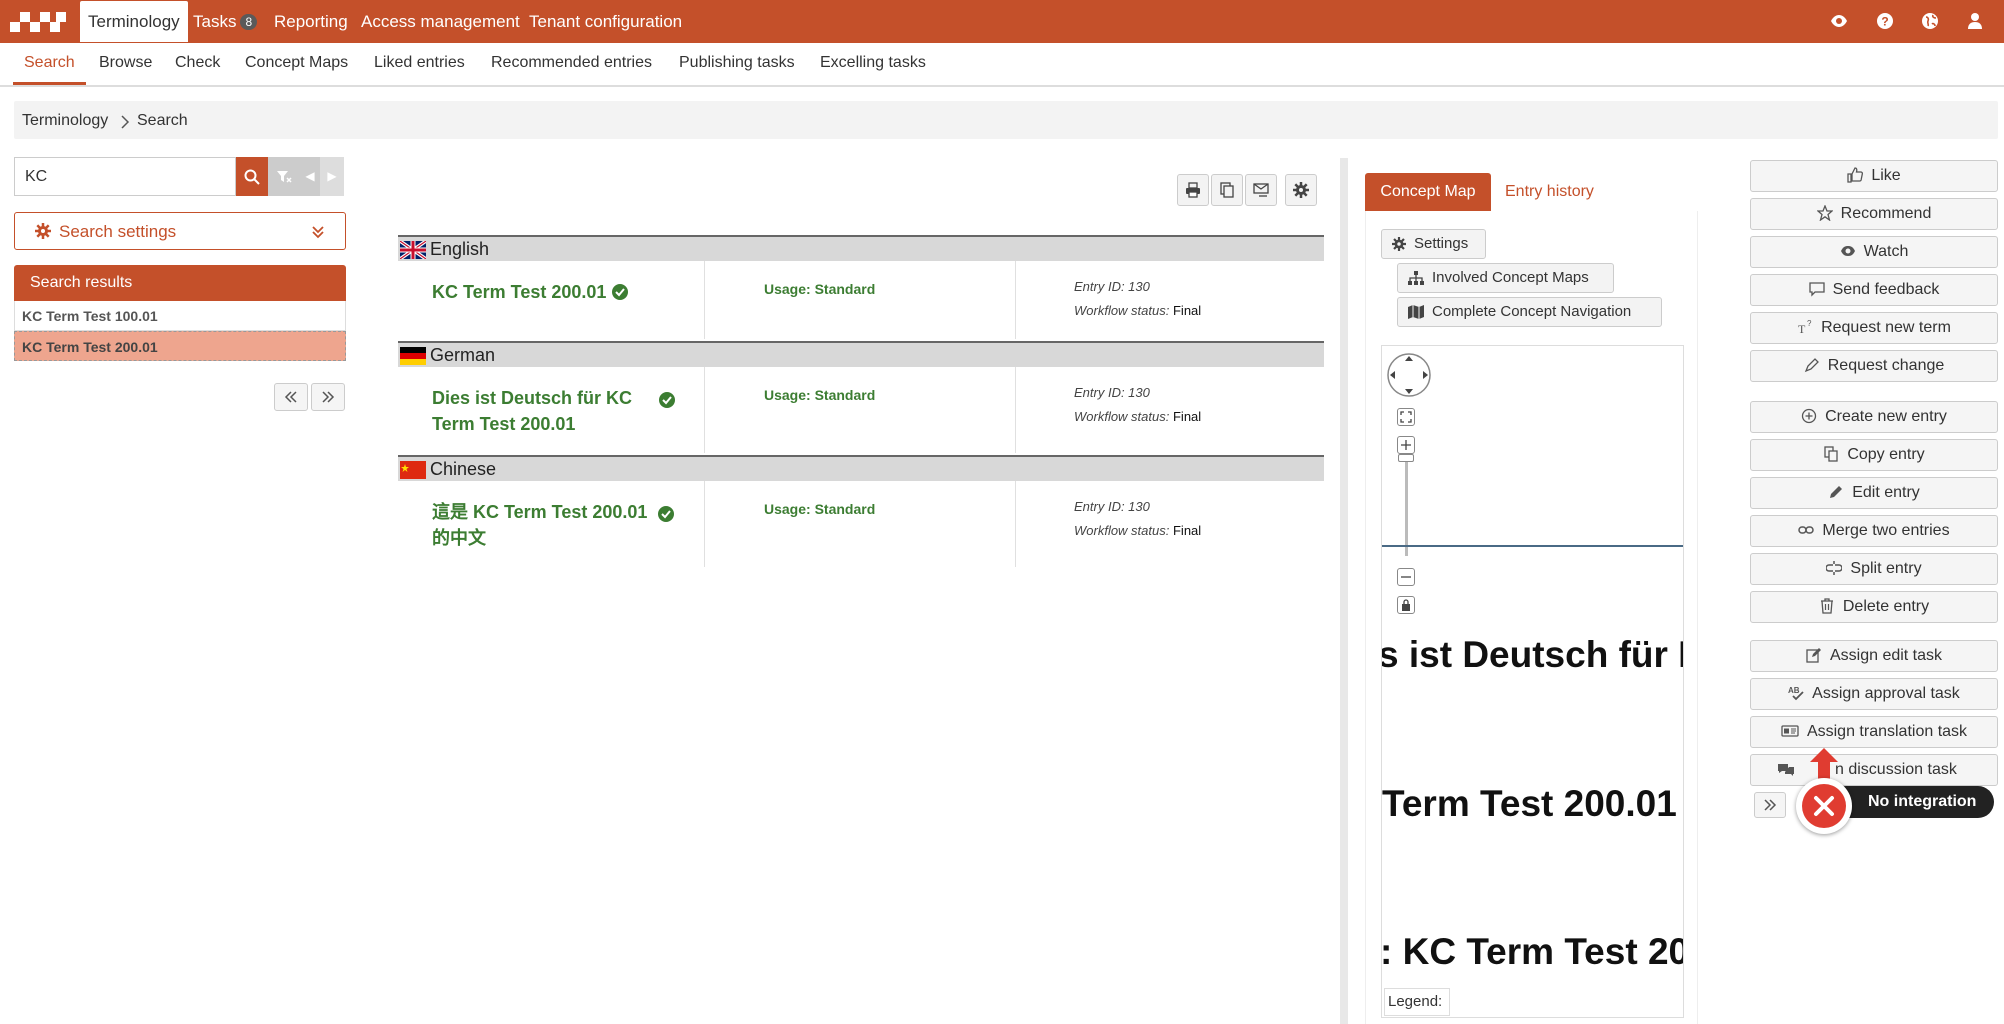  I want to click on search-settings-toggle: Search settings, so click(180, 231).